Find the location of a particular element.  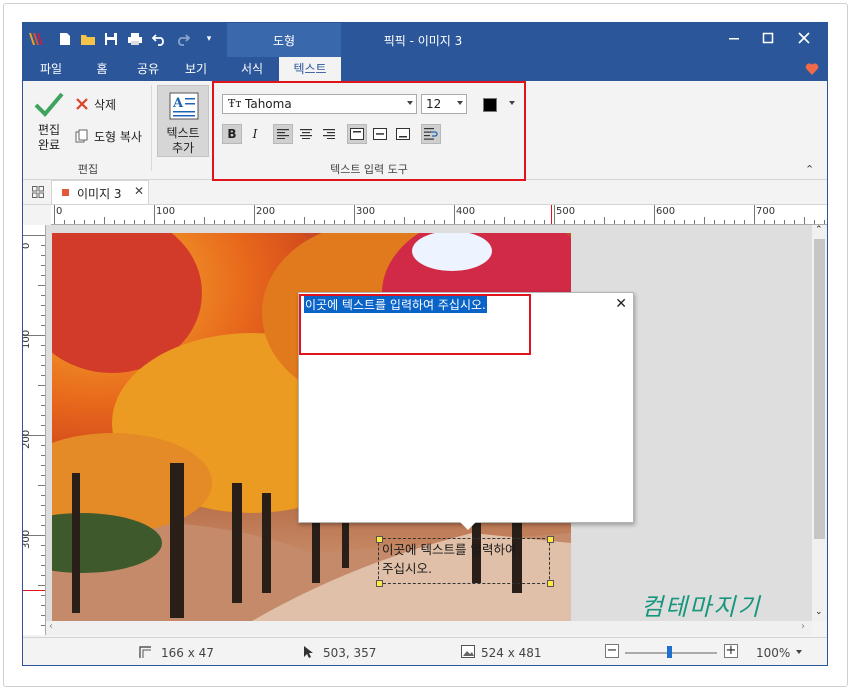

document-tab: 이미지 3 ✕ is located at coordinates (100, 192).